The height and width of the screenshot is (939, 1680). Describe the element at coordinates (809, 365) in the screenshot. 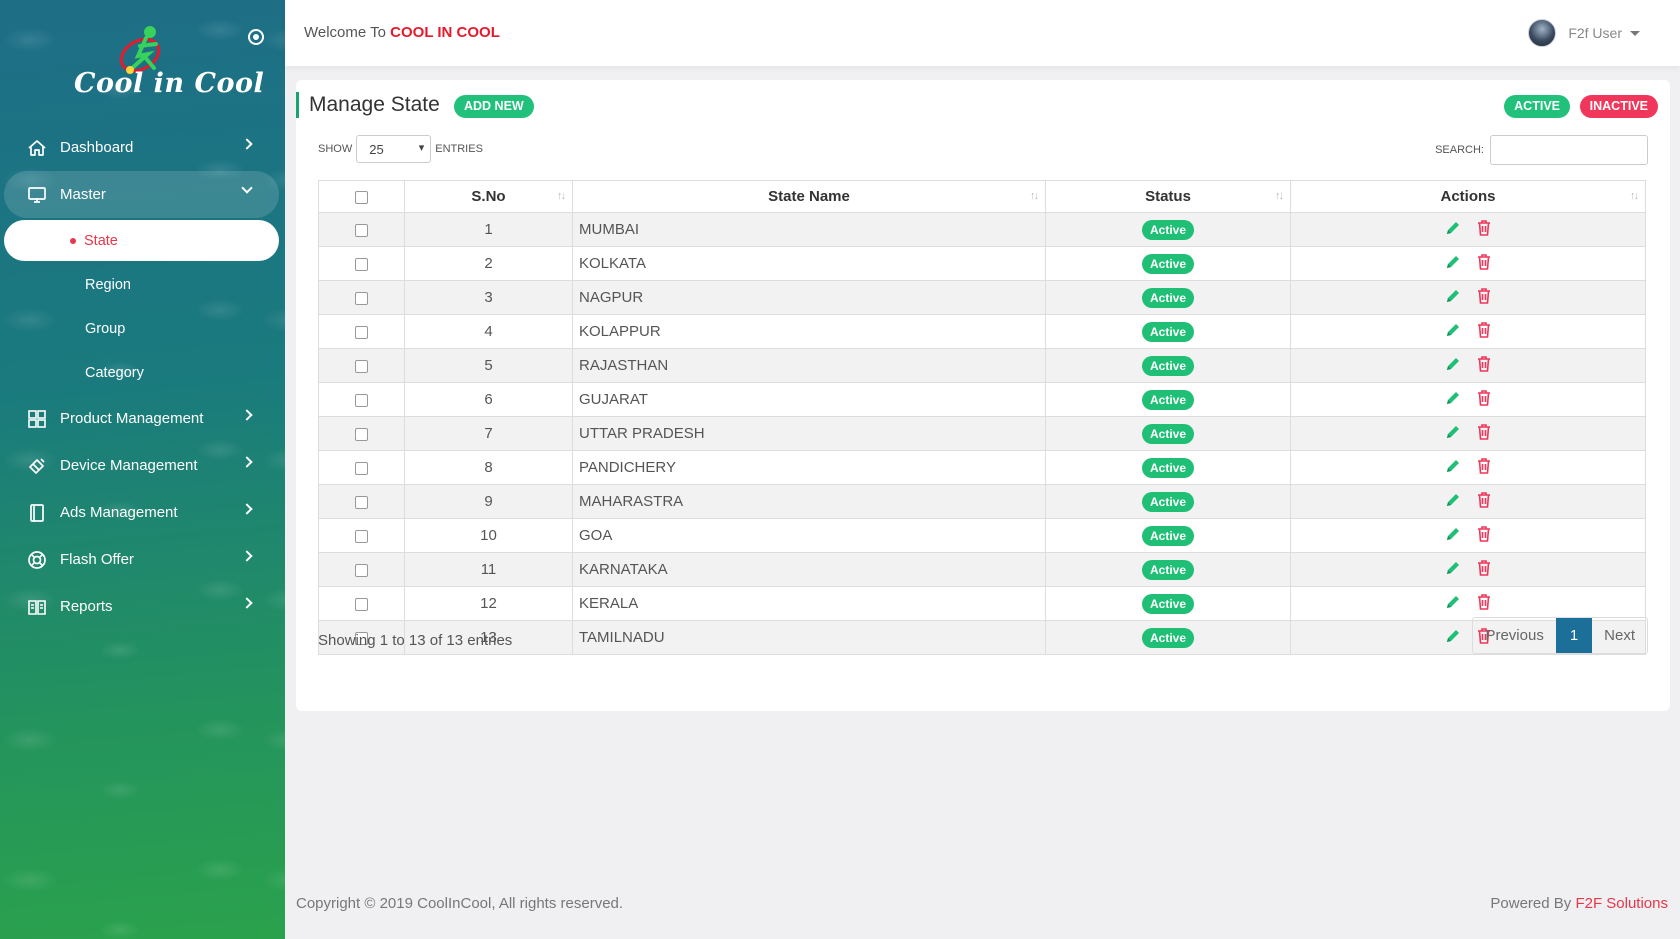

I see `state-name-cell: RAJASTHAN` at that location.